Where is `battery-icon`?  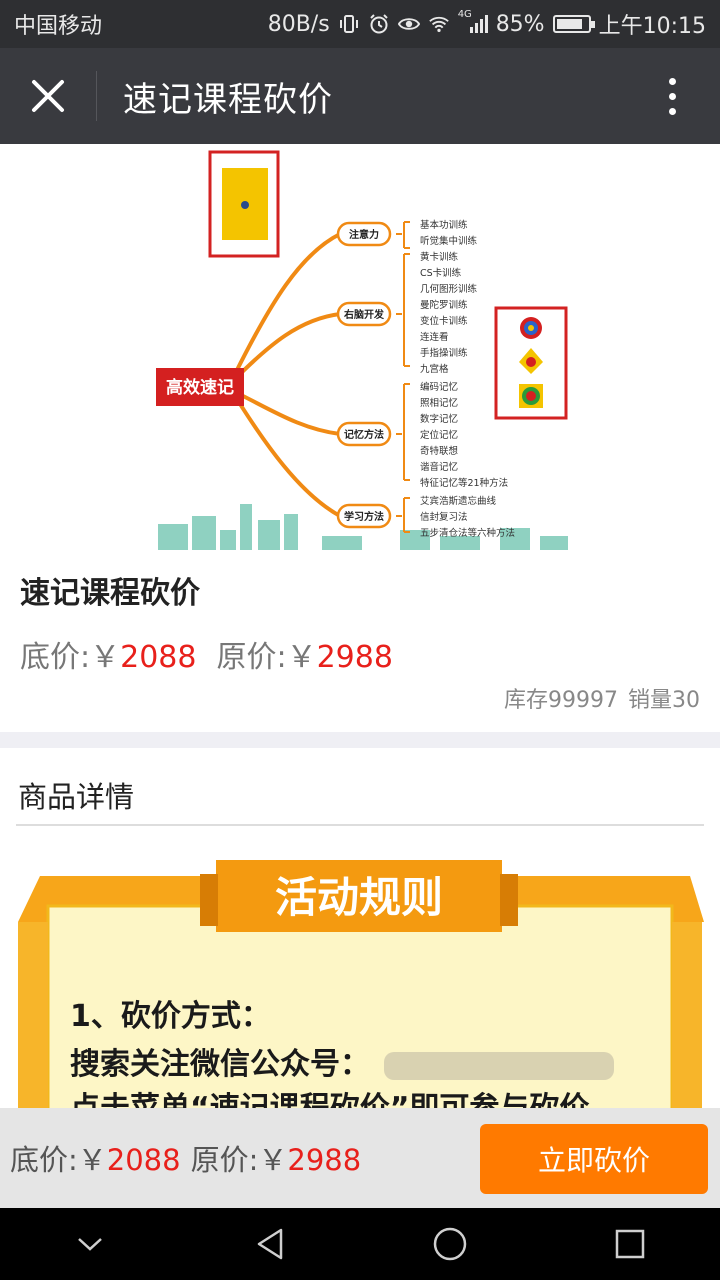 battery-icon is located at coordinates (573, 24).